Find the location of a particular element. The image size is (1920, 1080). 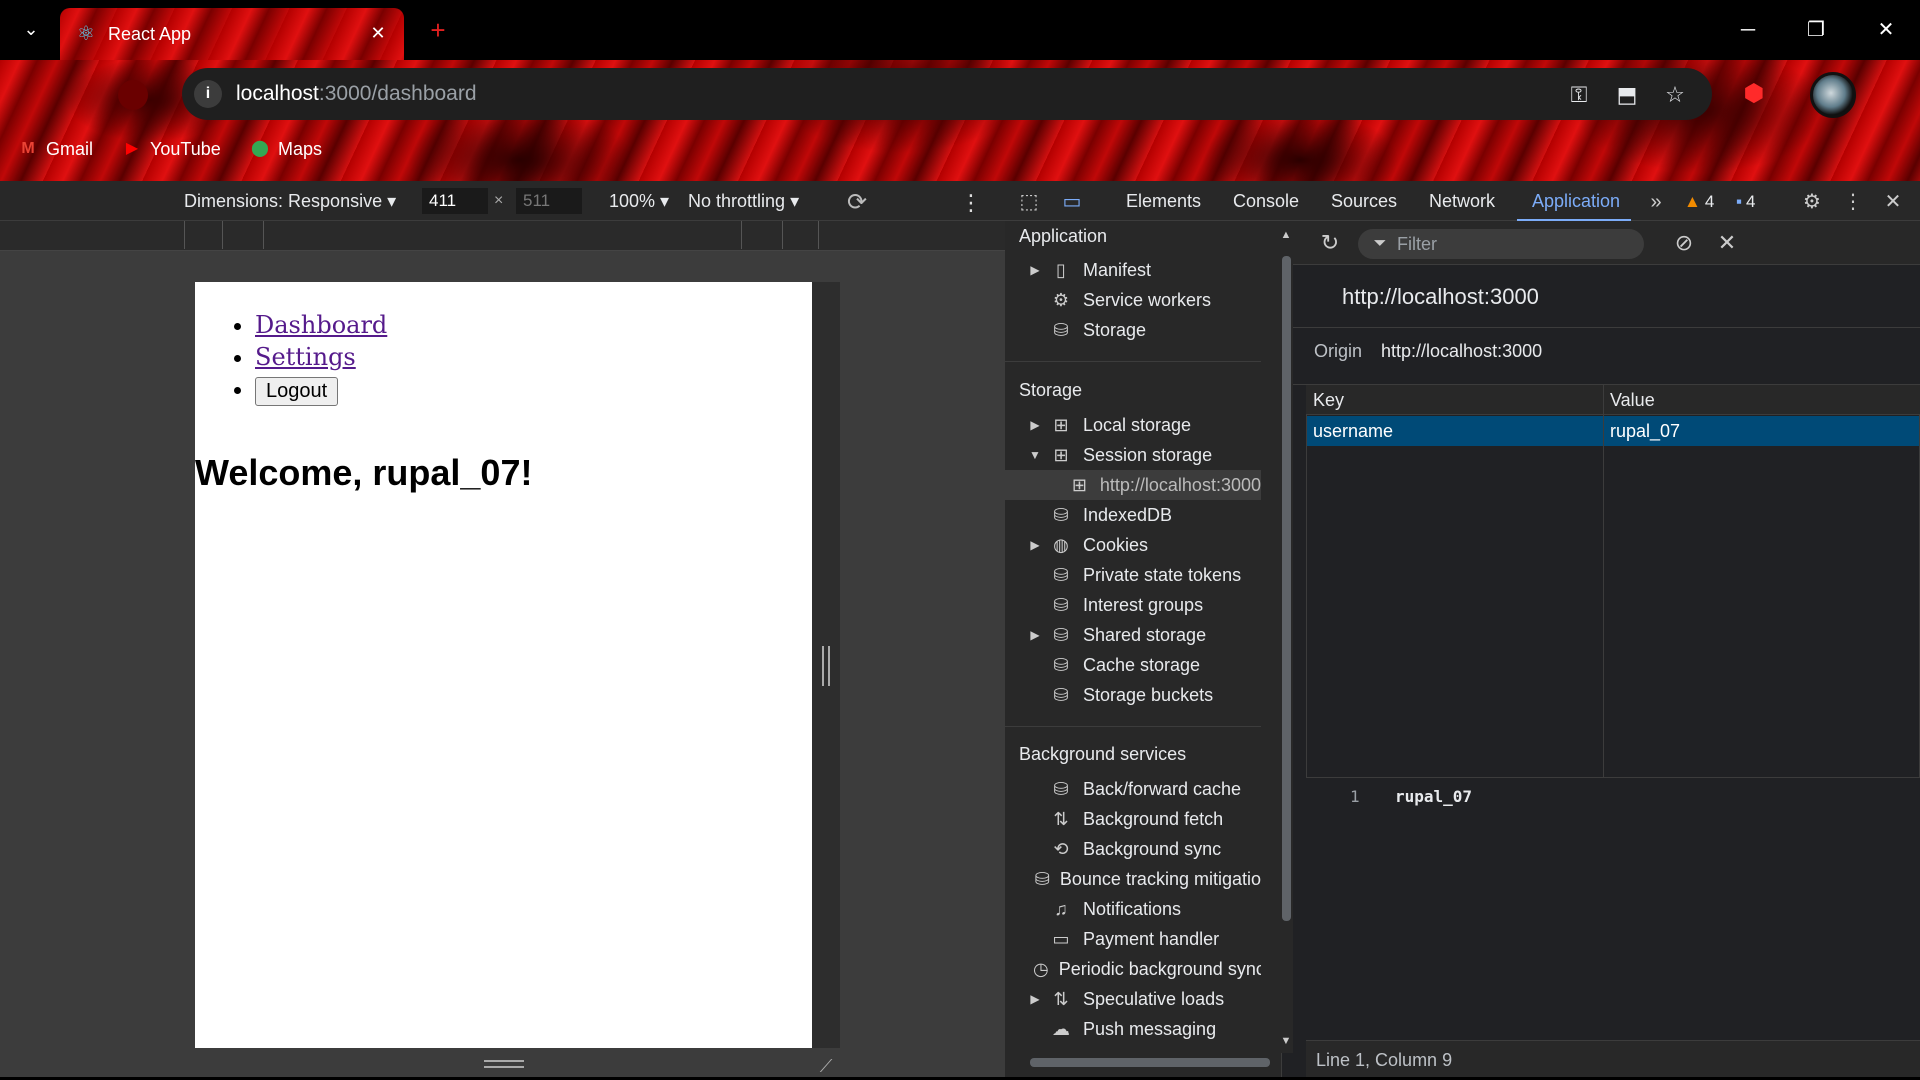

tab-search-chevron-icon: ⌄ is located at coordinates (31, 29).